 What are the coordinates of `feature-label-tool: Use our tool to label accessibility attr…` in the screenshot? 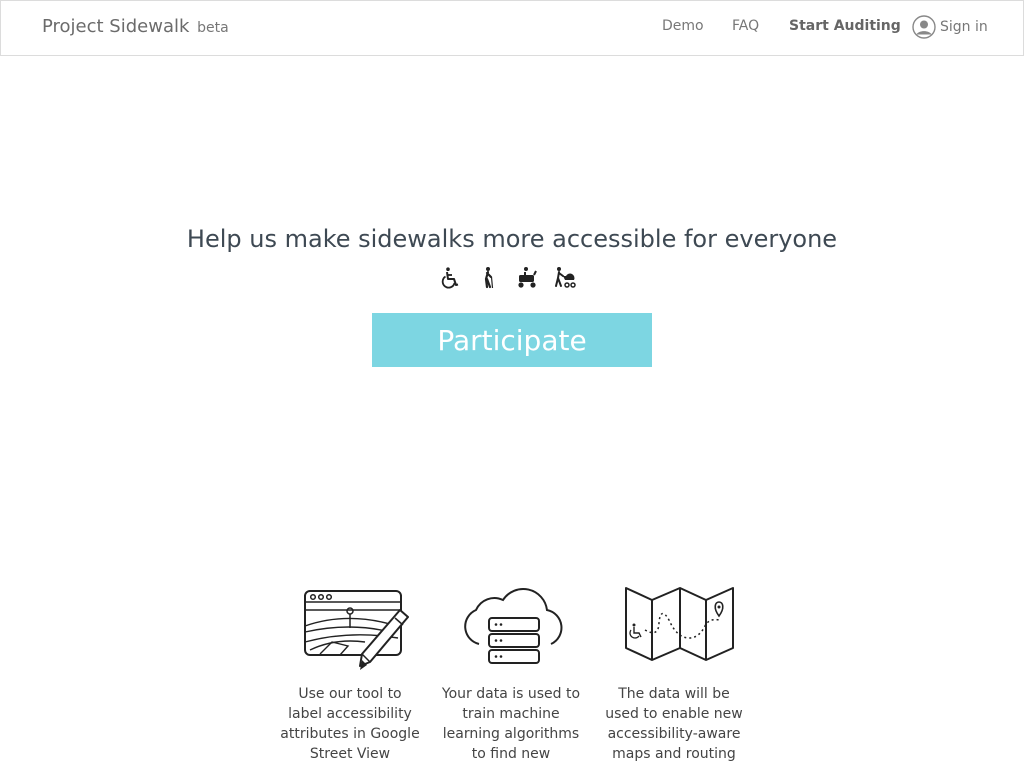 It's located at (350, 672).